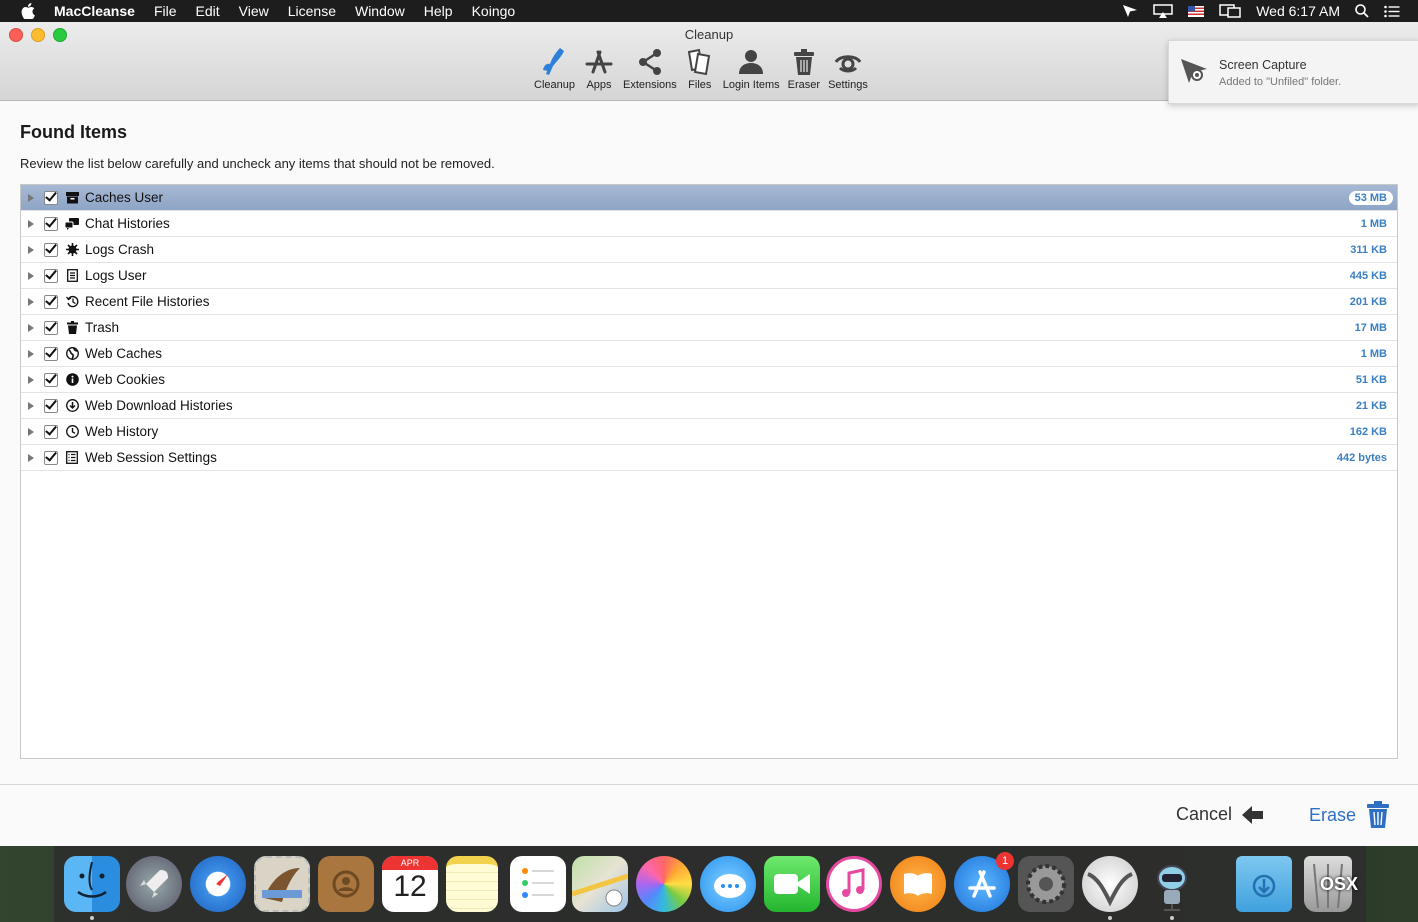  Describe the element at coordinates (1204, 814) in the screenshot. I see `cancel-label: Cancel` at that location.